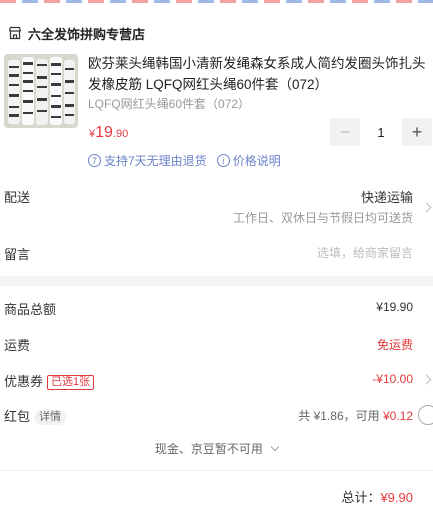 This screenshot has width=433, height=520. I want to click on subtotal-label: 商品总额, so click(30, 309).